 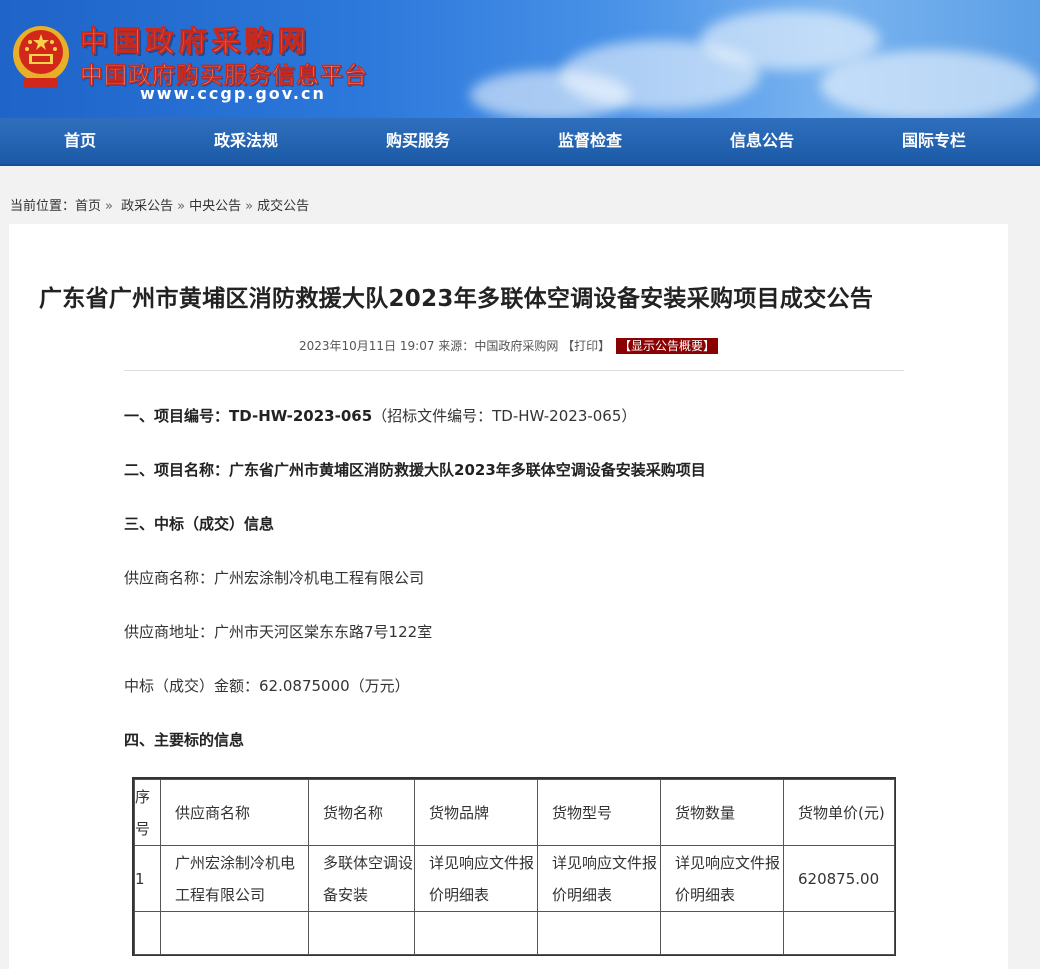 I want to click on amount-label: 中标（成交）金额：, so click(x=192, y=686).